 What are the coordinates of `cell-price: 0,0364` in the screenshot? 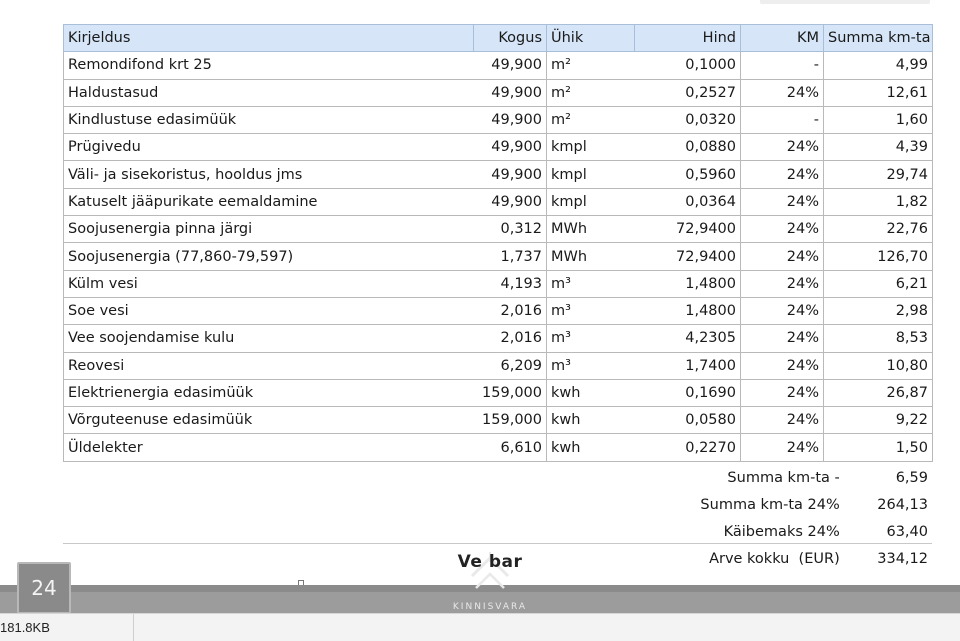 It's located at (687, 202).